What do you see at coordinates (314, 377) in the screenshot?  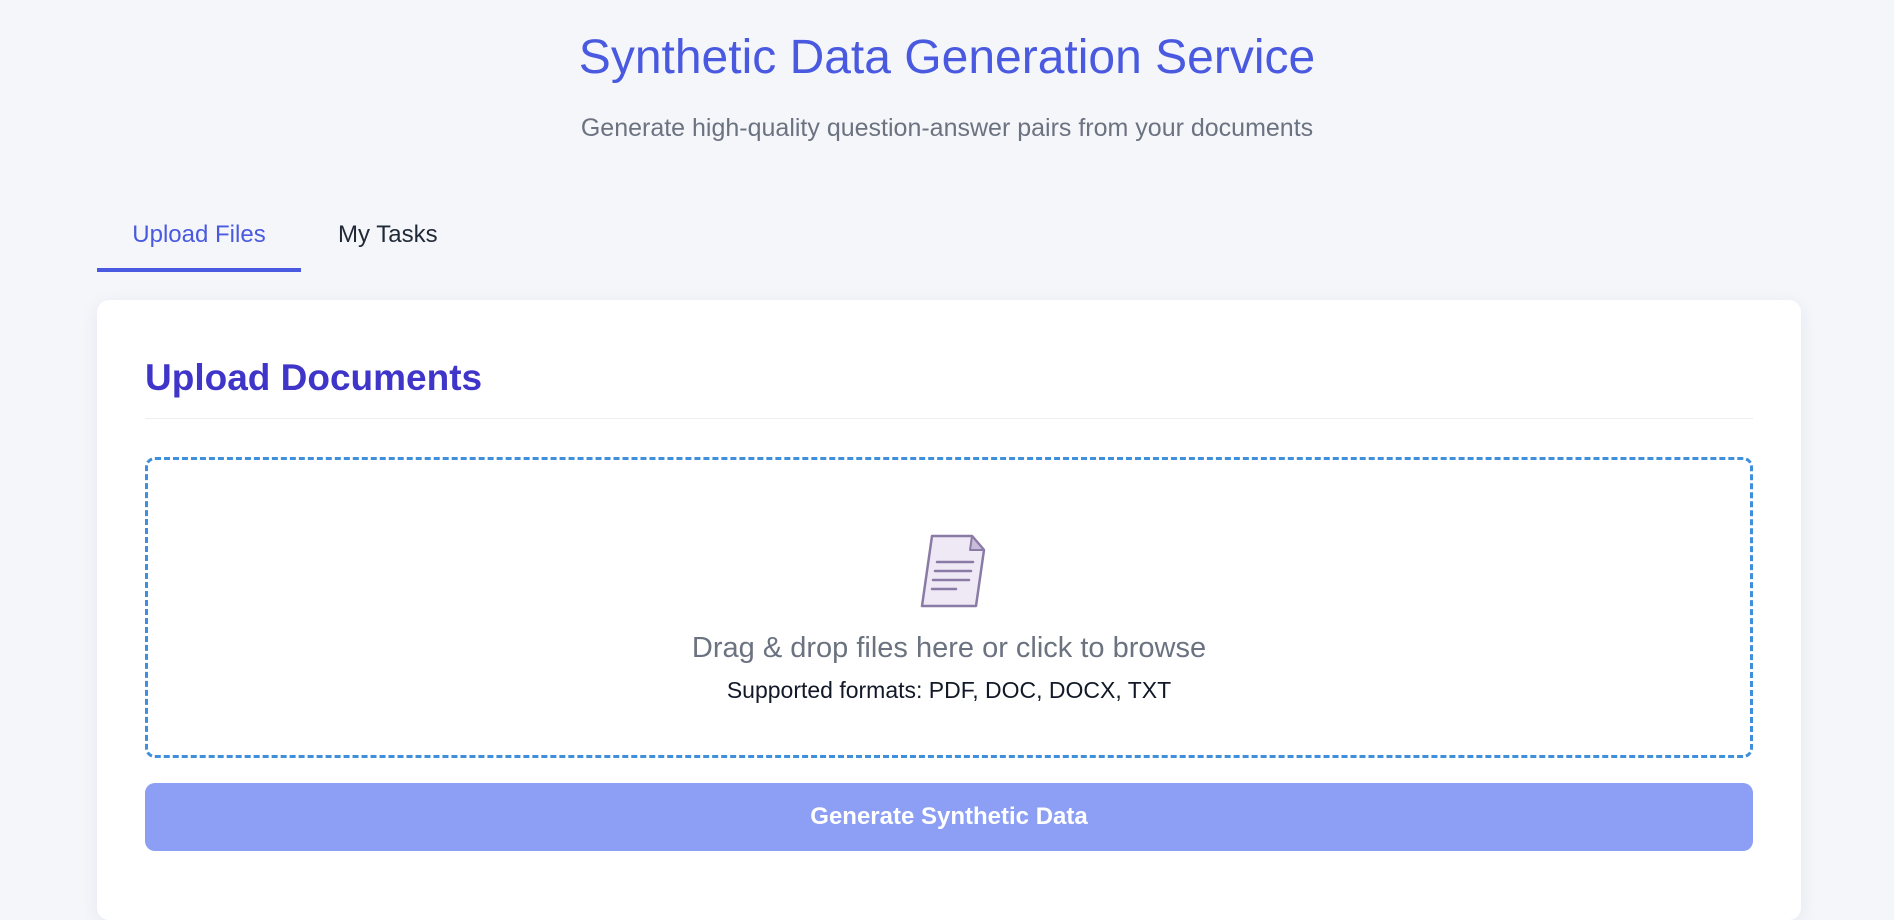 I see `upload-card-title: Upload Documents` at bounding box center [314, 377].